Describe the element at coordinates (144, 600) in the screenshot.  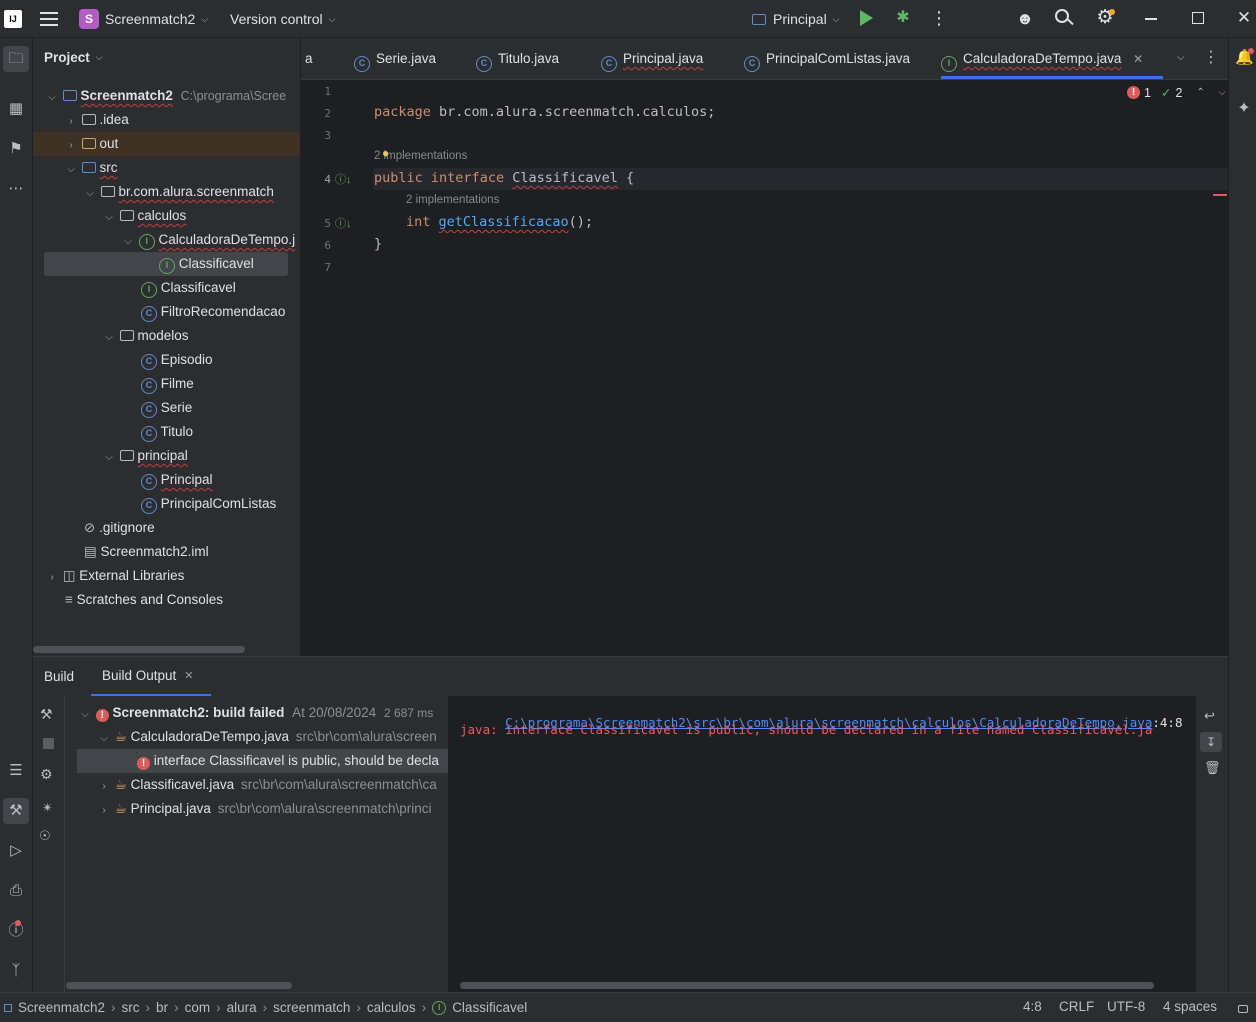
I see `tree-item-scratches: ≡ Scratches and Consoles` at that location.